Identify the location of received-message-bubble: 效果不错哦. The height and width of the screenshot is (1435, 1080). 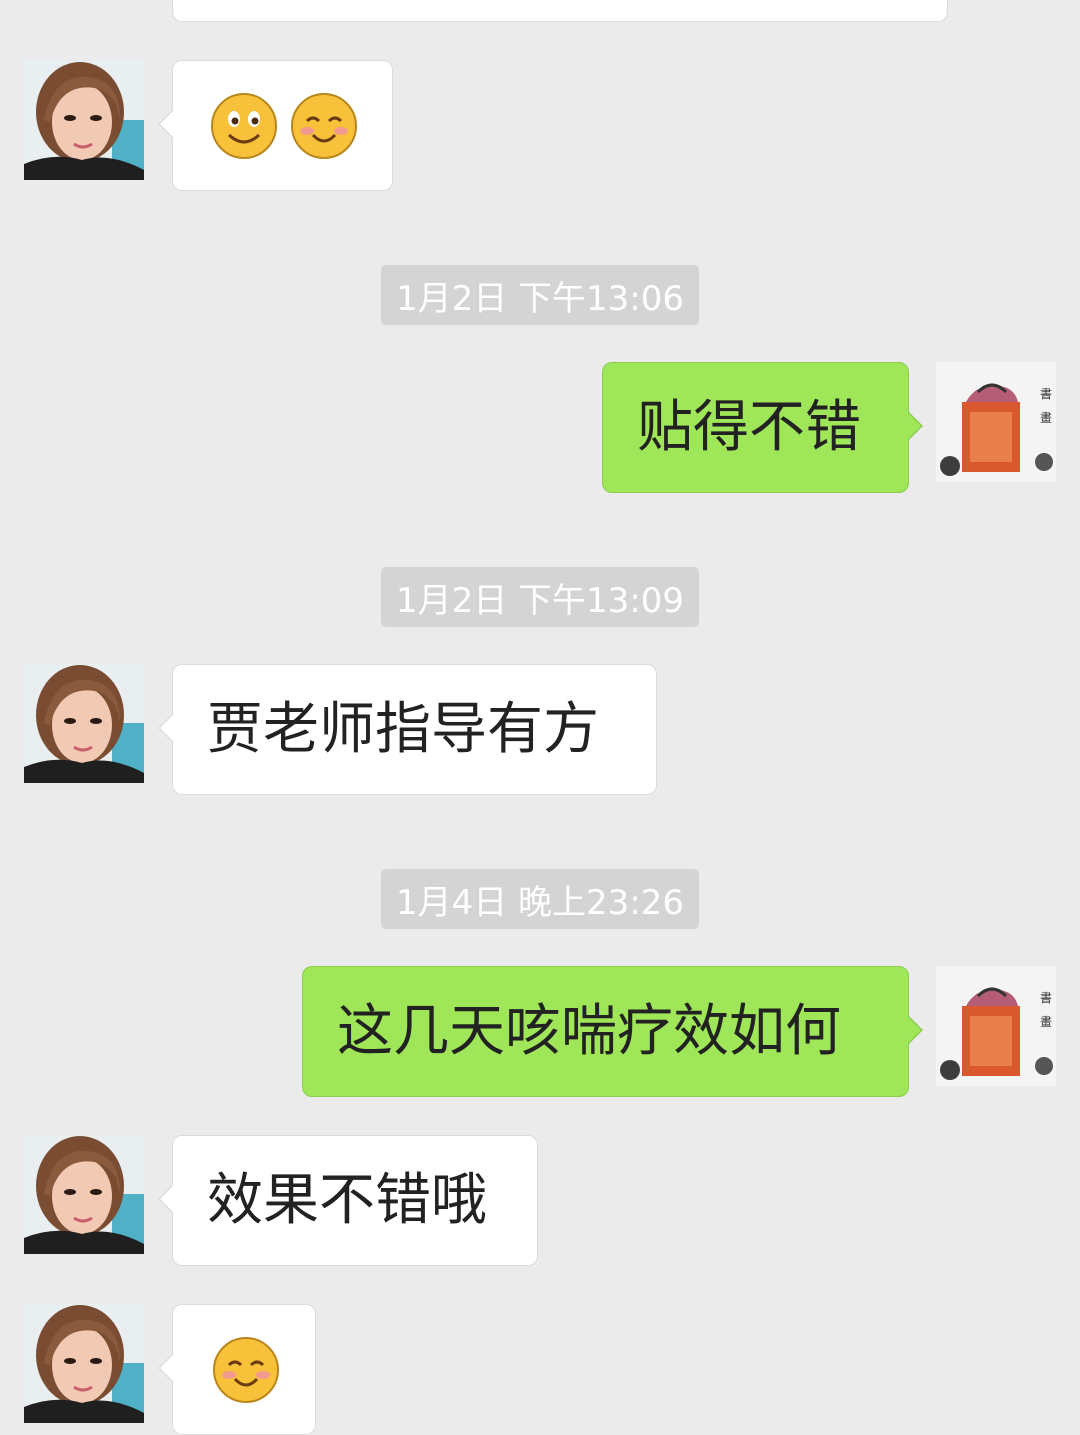
(348, 1200).